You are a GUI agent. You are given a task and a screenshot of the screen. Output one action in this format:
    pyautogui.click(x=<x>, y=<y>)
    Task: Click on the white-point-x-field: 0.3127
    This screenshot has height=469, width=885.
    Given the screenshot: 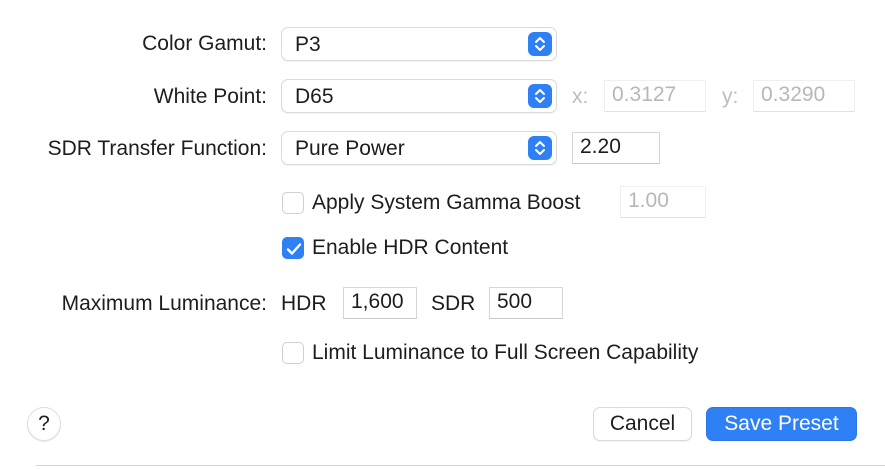 What is the action you would take?
    pyautogui.click(x=655, y=96)
    